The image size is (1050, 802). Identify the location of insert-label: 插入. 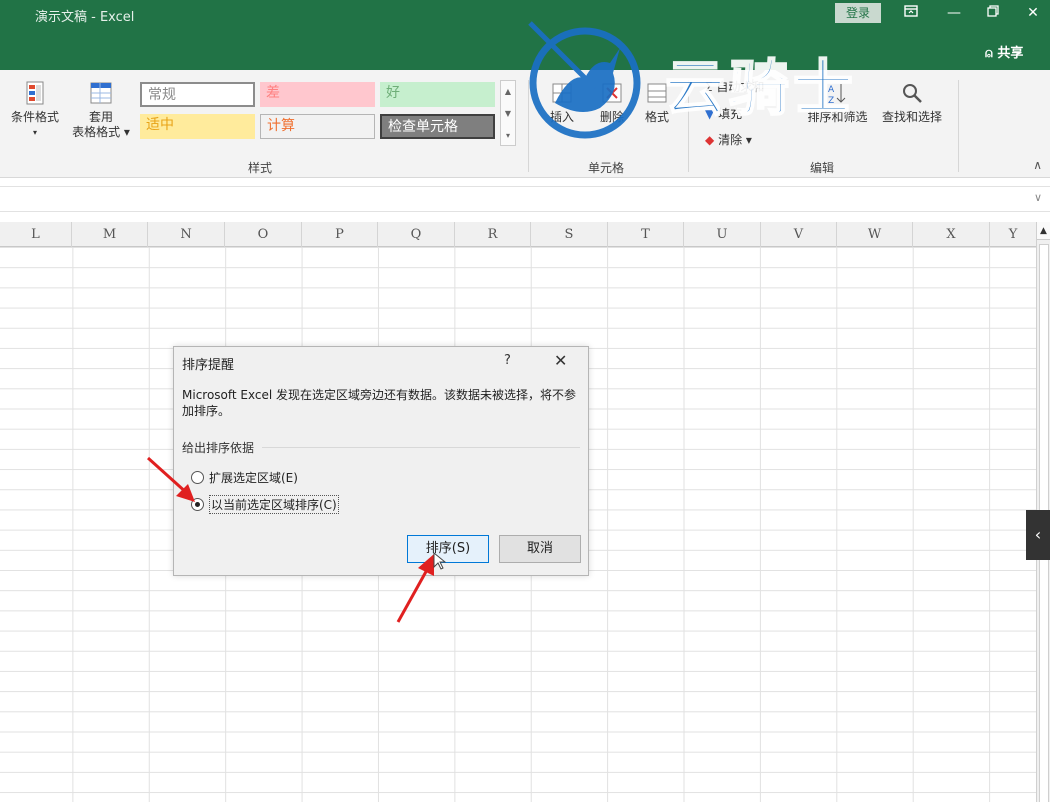
(561, 117).